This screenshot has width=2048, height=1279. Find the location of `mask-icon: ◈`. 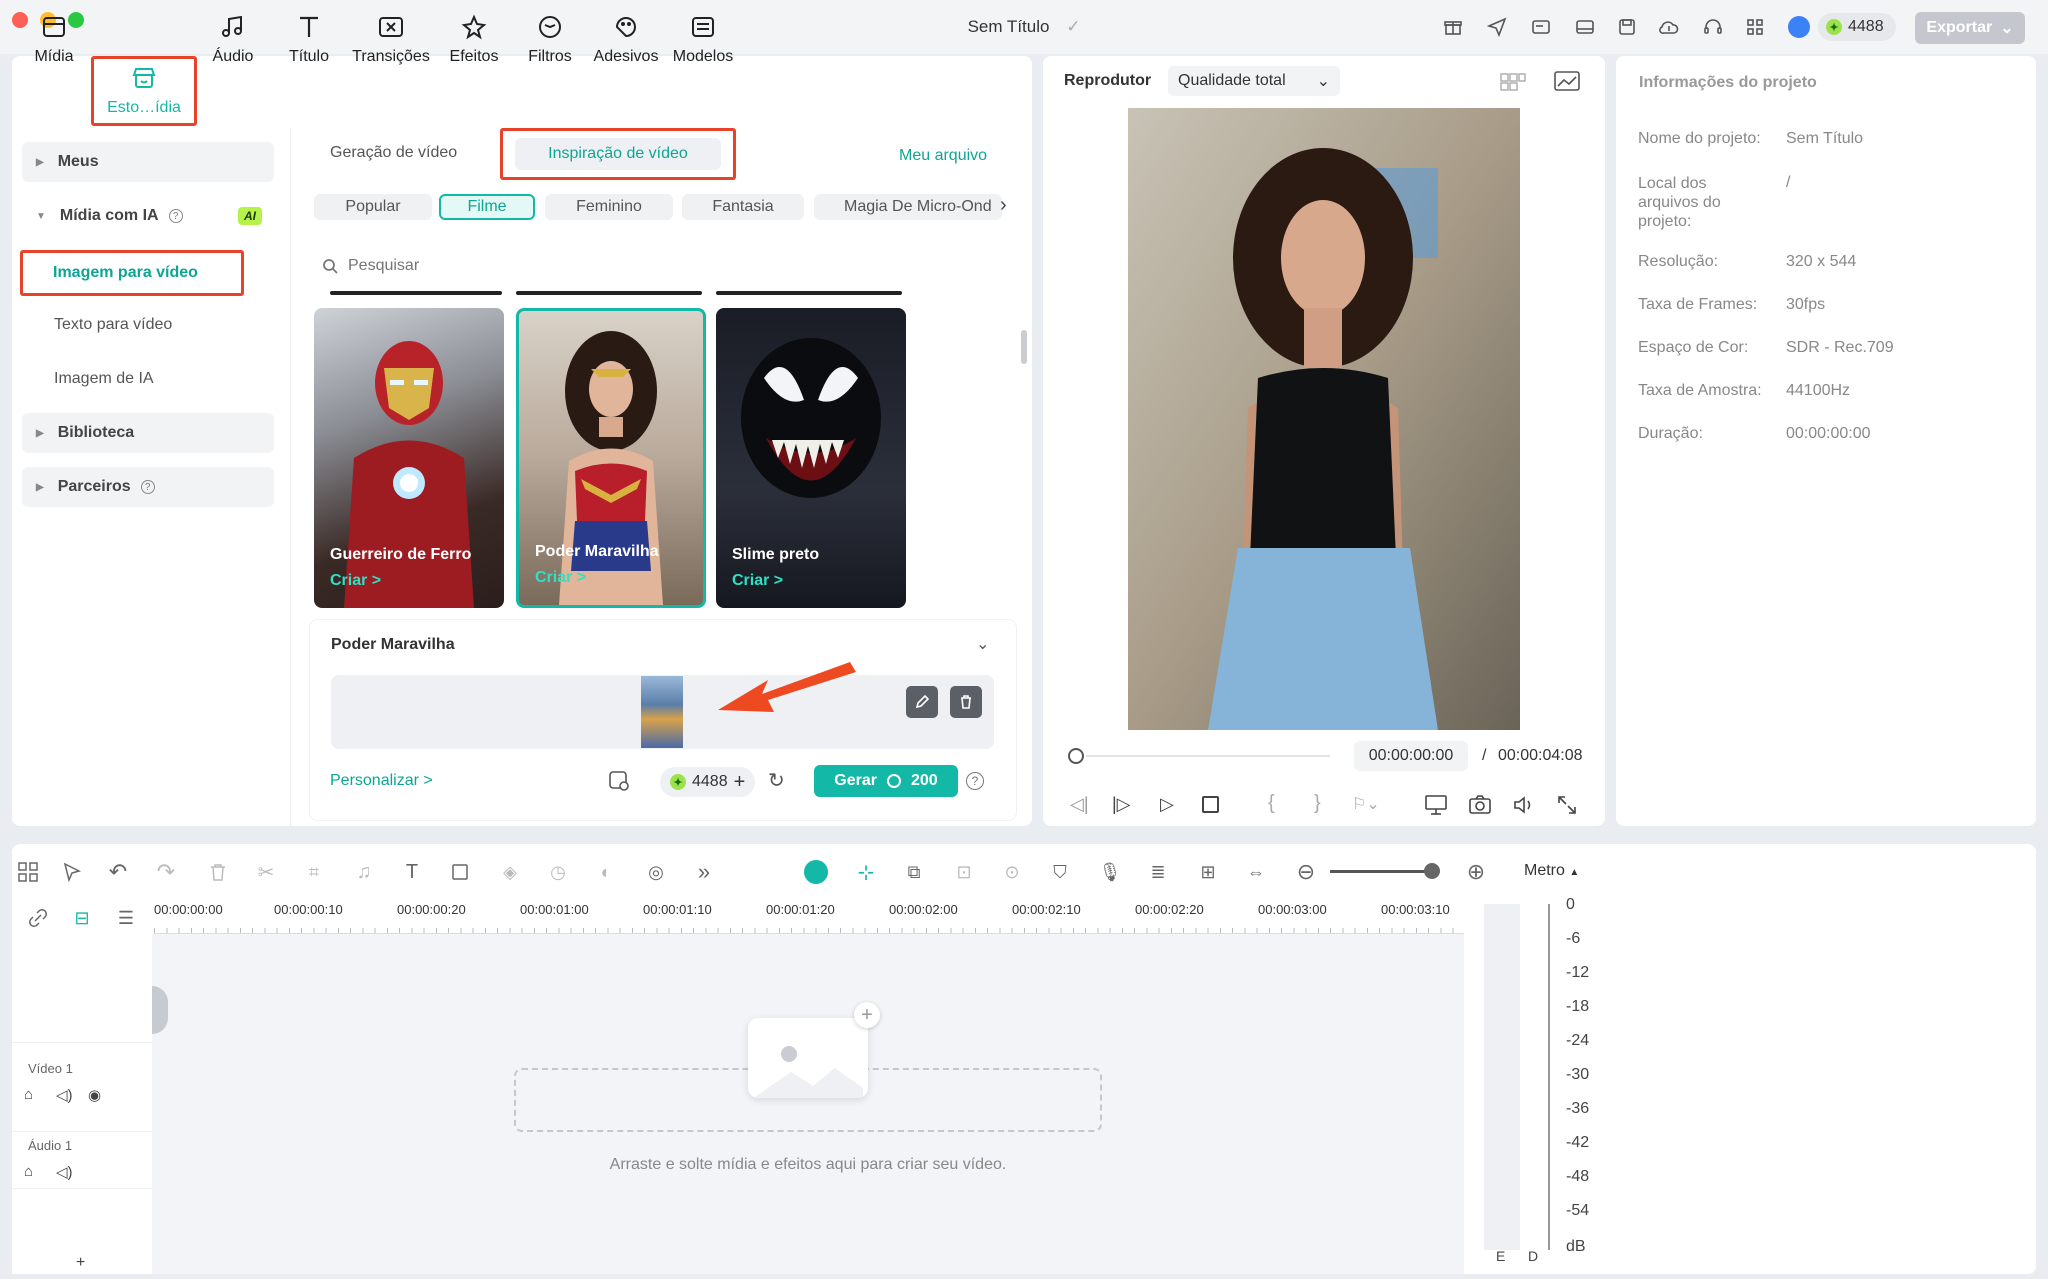

mask-icon: ◈ is located at coordinates (510, 872).